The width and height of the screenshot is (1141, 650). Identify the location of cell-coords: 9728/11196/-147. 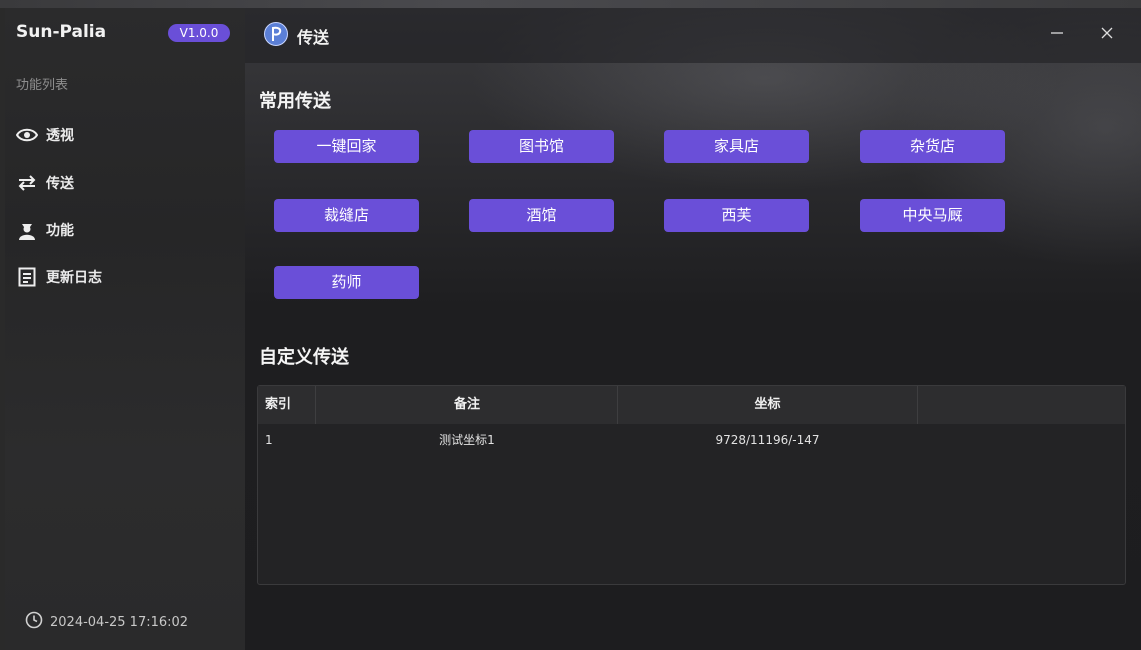
(767, 440).